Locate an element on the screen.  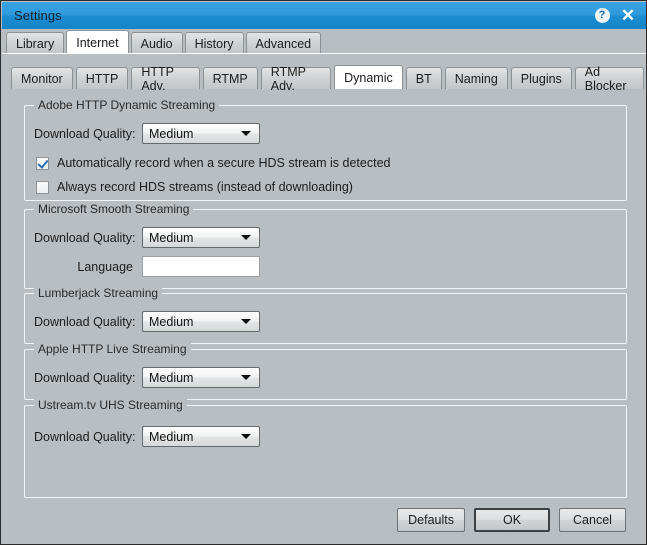
subtab-http-adv: HTTP Adv. is located at coordinates (165, 79).